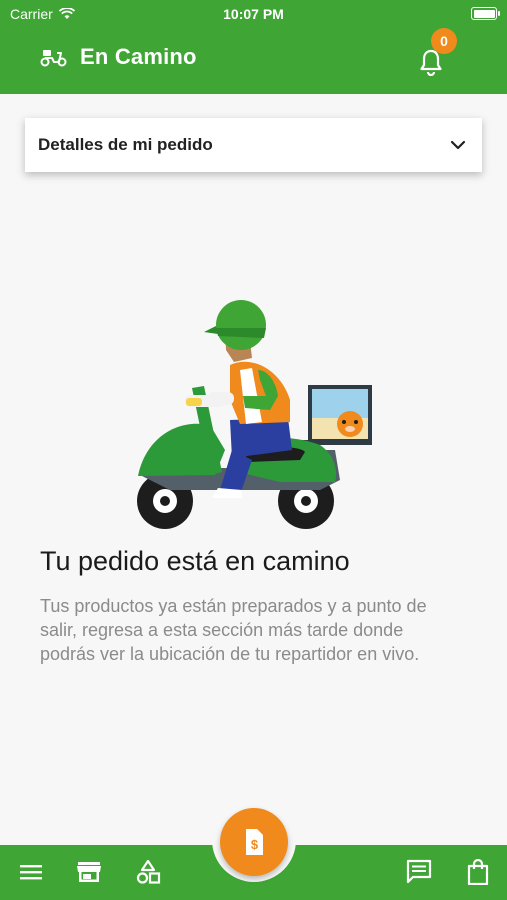  What do you see at coordinates (89, 872) in the screenshot?
I see `store-icon` at bounding box center [89, 872].